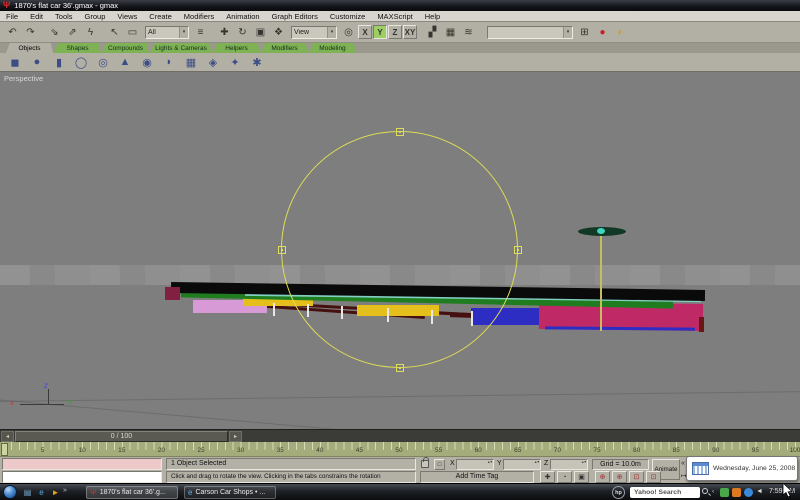  Describe the element at coordinates (147, 62) in the screenshot. I see `geosphere-icon: ◉` at that location.